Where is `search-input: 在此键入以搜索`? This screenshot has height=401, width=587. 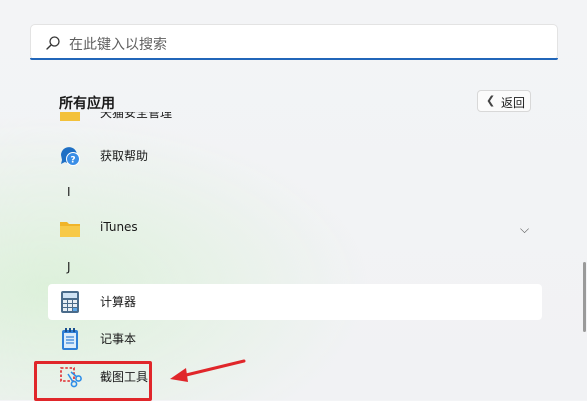
search-input: 在此键入以搜索 is located at coordinates (118, 44).